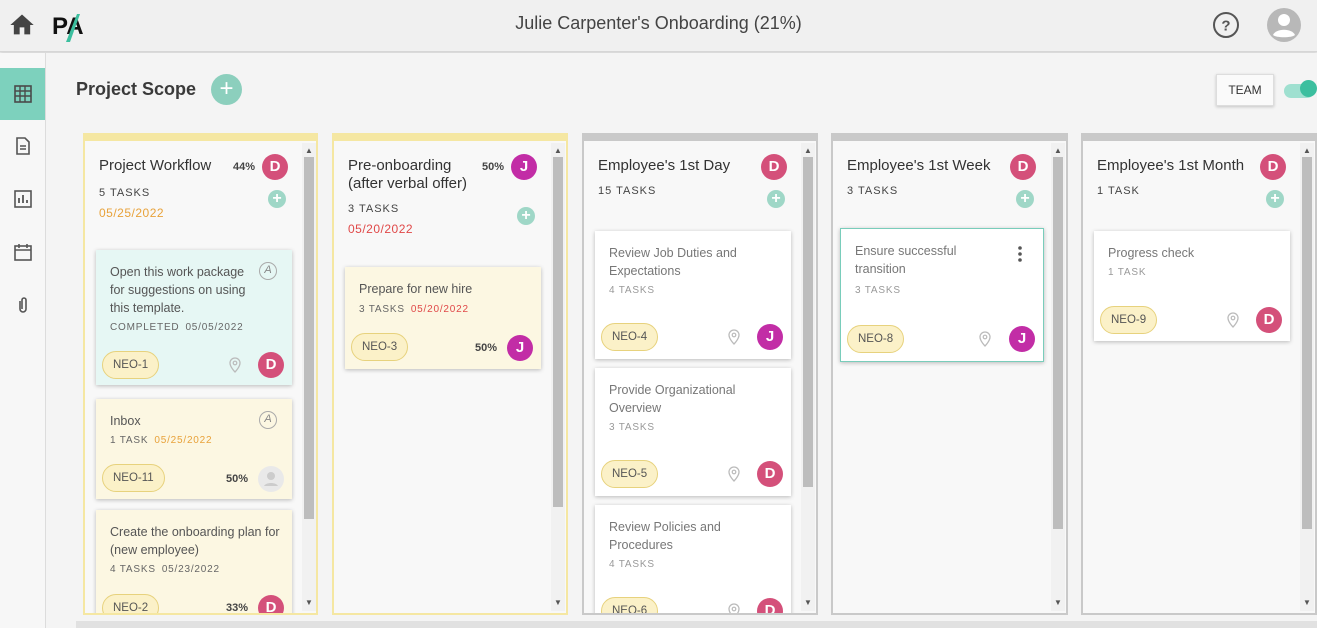  Describe the element at coordinates (133, 478) in the screenshot. I see `card-id-chip: NEO-11` at that location.